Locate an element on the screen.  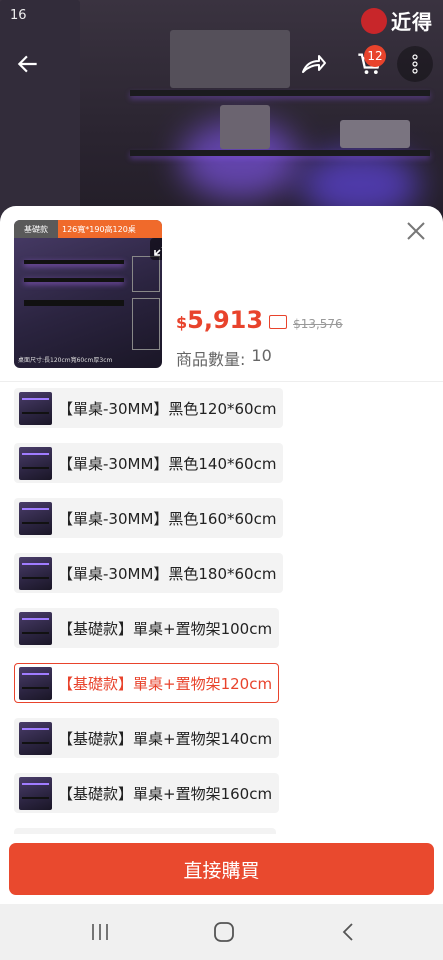
variant-option: 【基礎款】單桌+置物架160cm is located at coordinates (147, 793).